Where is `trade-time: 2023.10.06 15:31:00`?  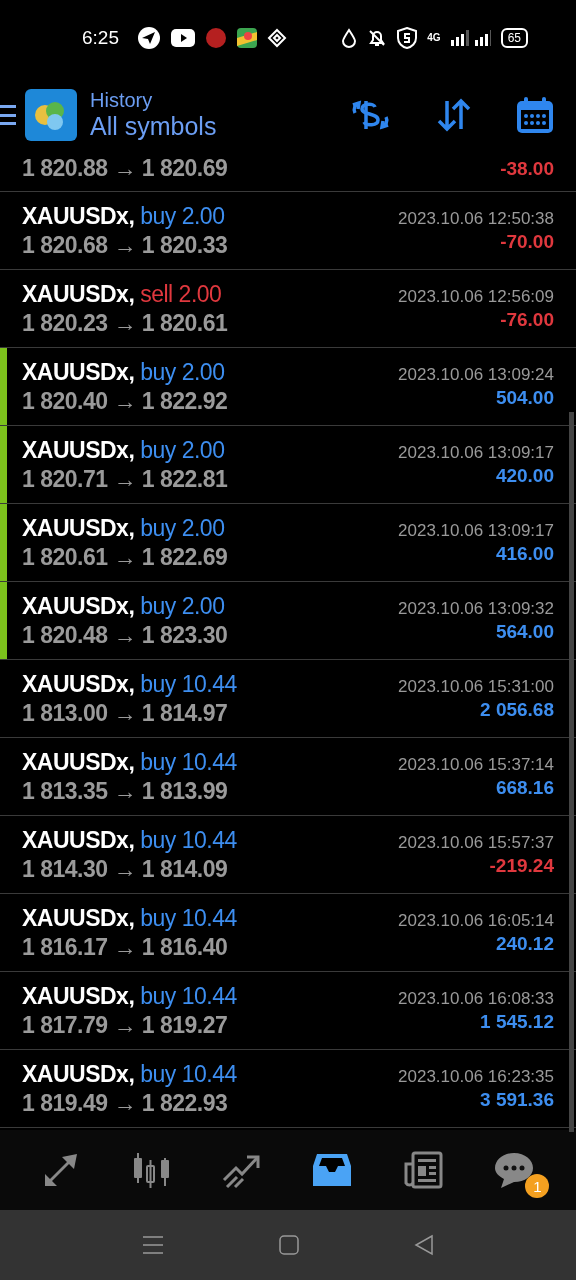 trade-time: 2023.10.06 15:31:00 is located at coordinates (476, 686).